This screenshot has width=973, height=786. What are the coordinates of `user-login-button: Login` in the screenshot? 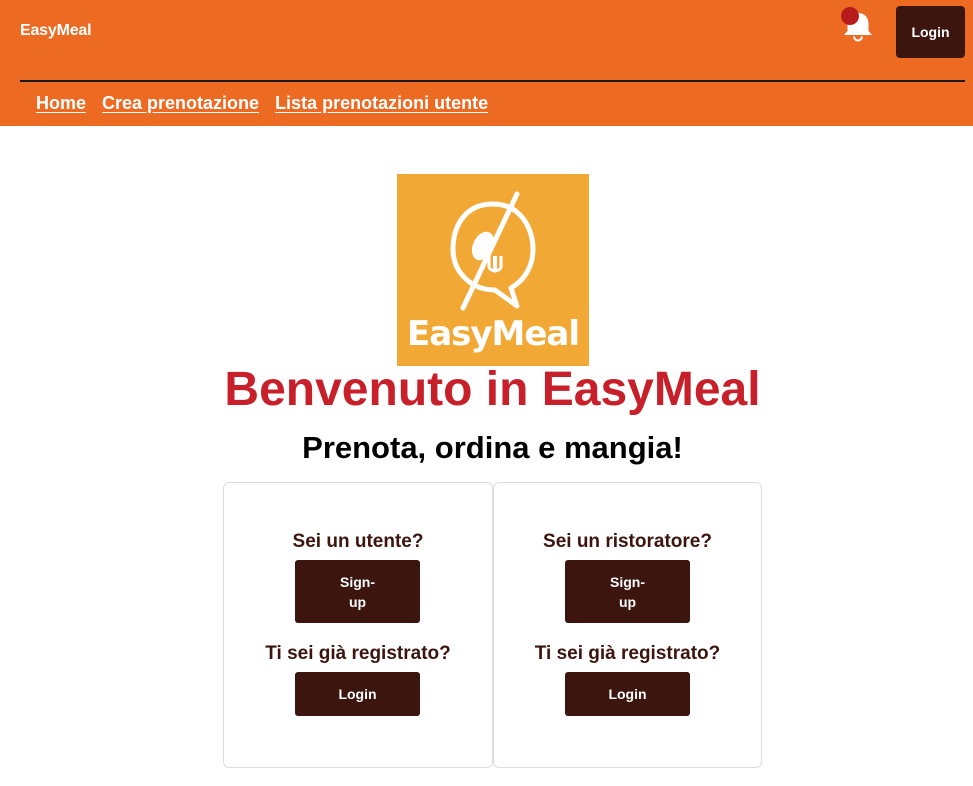 It's located at (357, 694).